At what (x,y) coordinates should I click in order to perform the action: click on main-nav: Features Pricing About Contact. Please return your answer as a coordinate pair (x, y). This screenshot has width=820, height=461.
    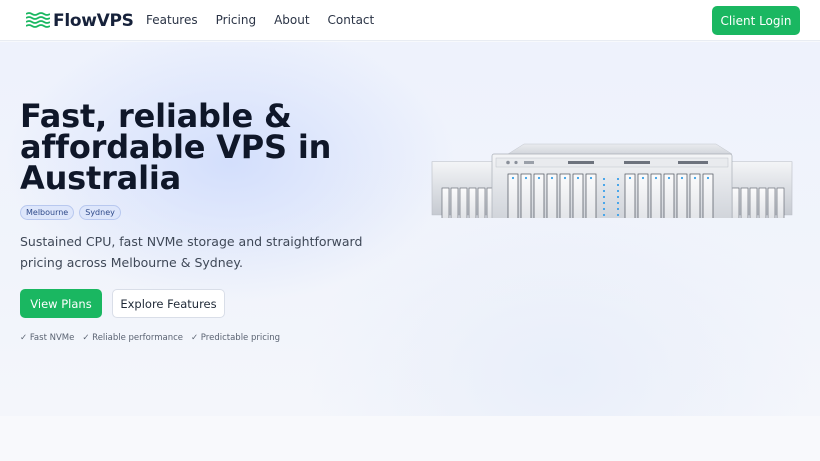
    Looking at the image, I should click on (269, 20).